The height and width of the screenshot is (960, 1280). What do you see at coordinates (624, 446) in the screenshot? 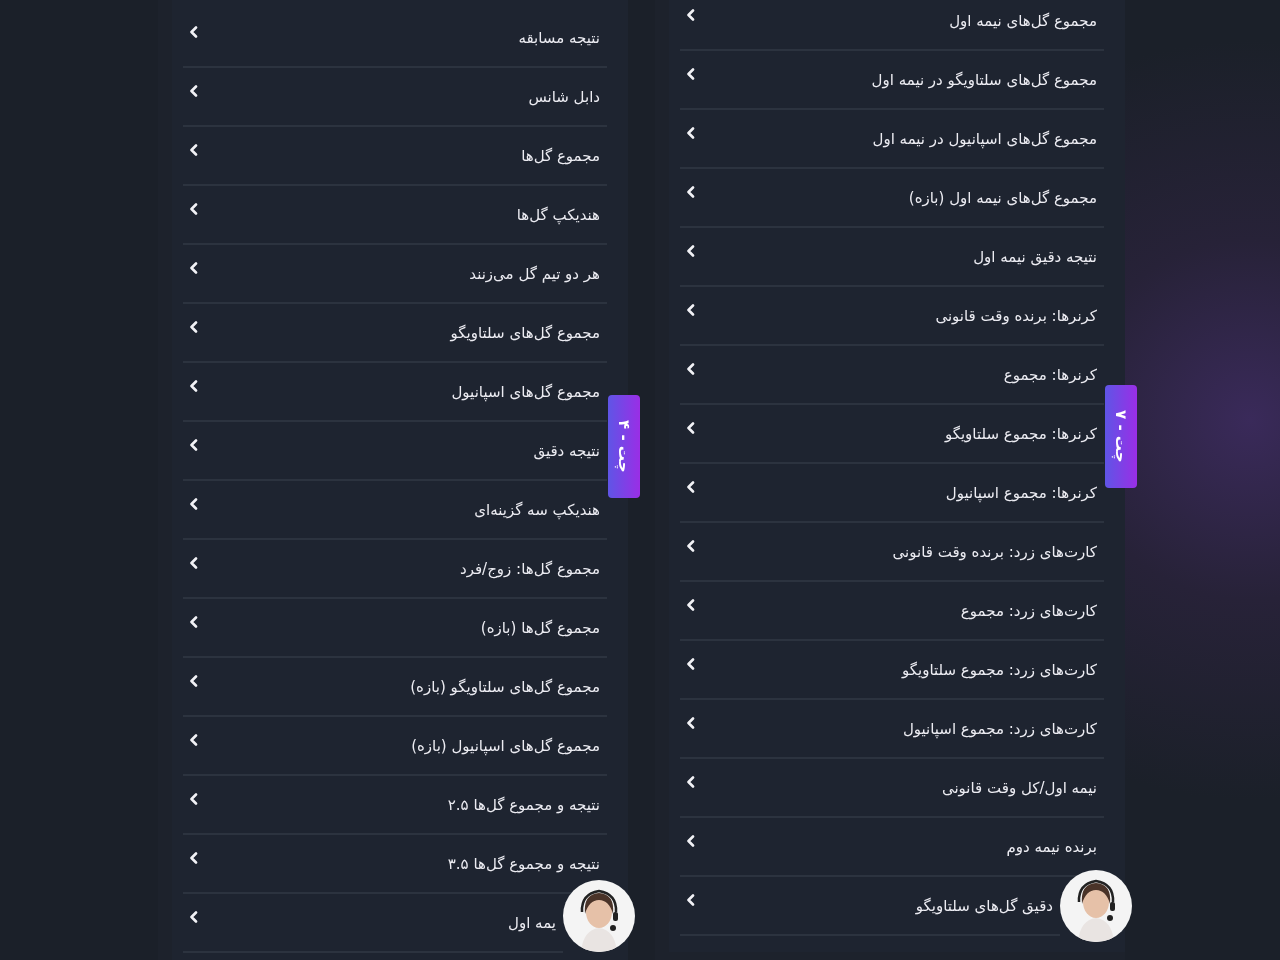
I see `chat-tab: چت - ۴` at bounding box center [624, 446].